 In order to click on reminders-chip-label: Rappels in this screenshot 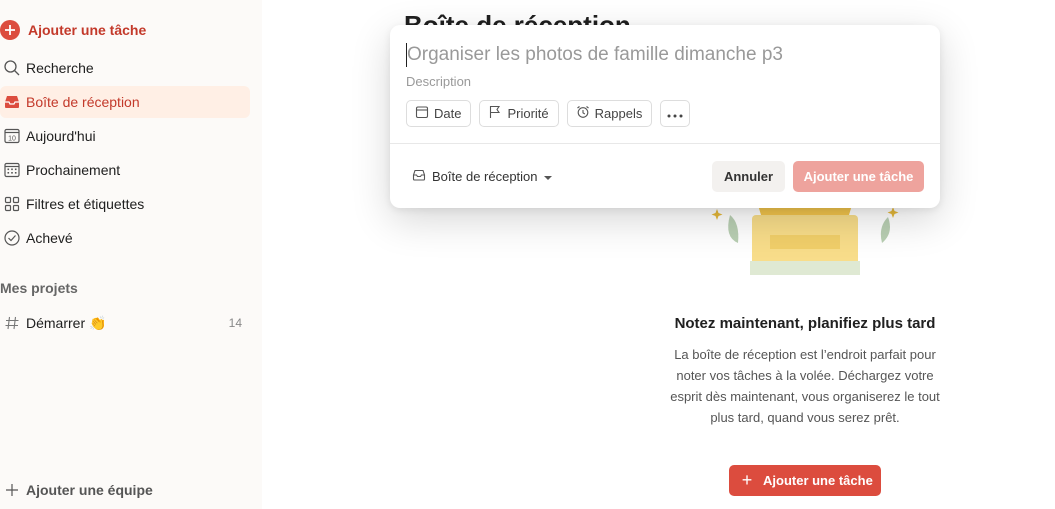, I will do `click(618, 113)`.